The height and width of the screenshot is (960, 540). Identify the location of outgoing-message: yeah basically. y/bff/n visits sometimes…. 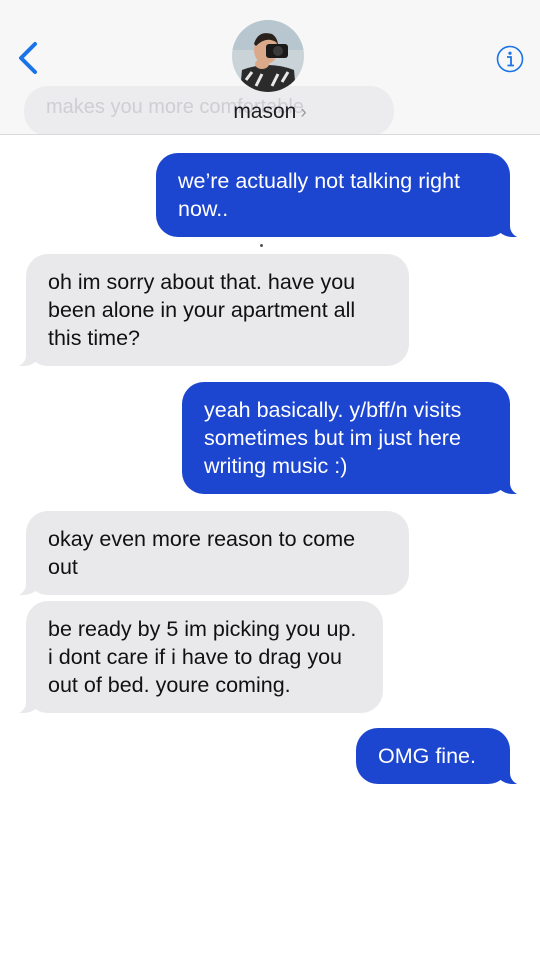
(353, 438).